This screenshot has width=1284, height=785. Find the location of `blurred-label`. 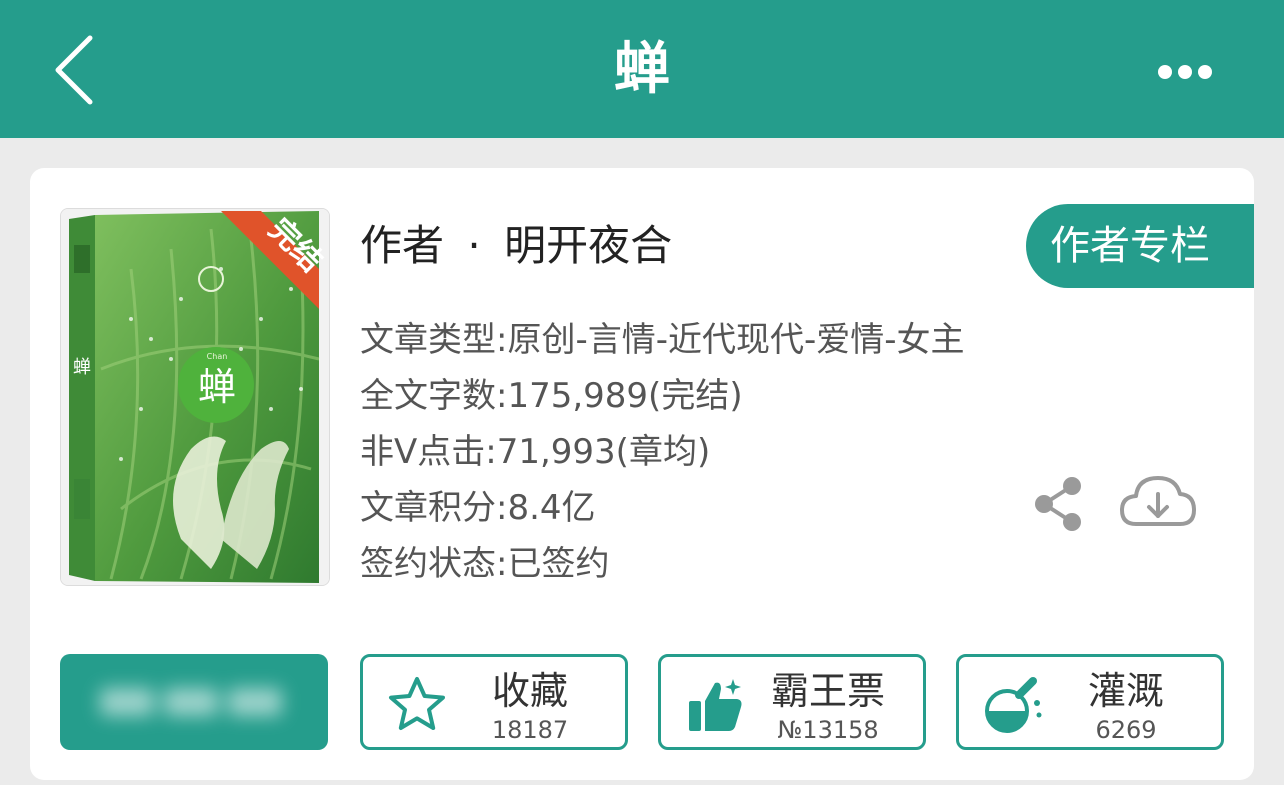

blurred-label is located at coordinates (195, 702).